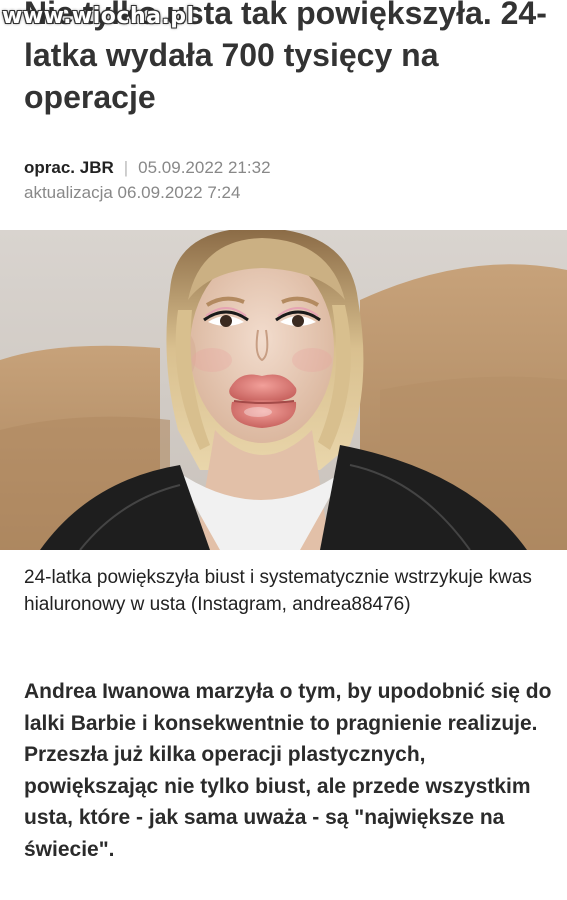 The width and height of the screenshot is (567, 900). What do you see at coordinates (132, 192) in the screenshot?
I see `update-date: aktualizacja 06.09.2022 7:24` at bounding box center [132, 192].